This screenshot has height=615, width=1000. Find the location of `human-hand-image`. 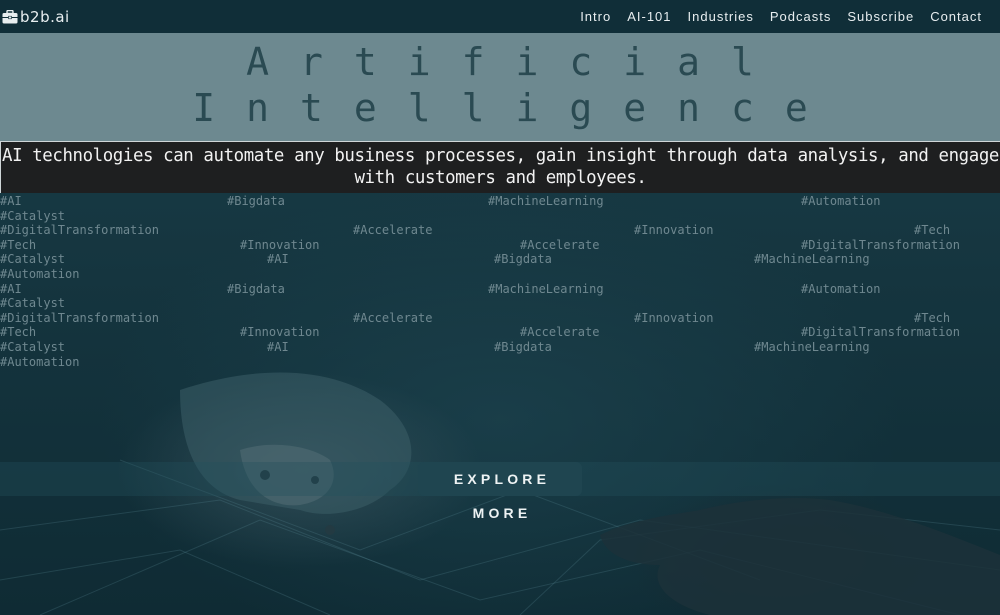

human-hand-image is located at coordinates (800, 556).